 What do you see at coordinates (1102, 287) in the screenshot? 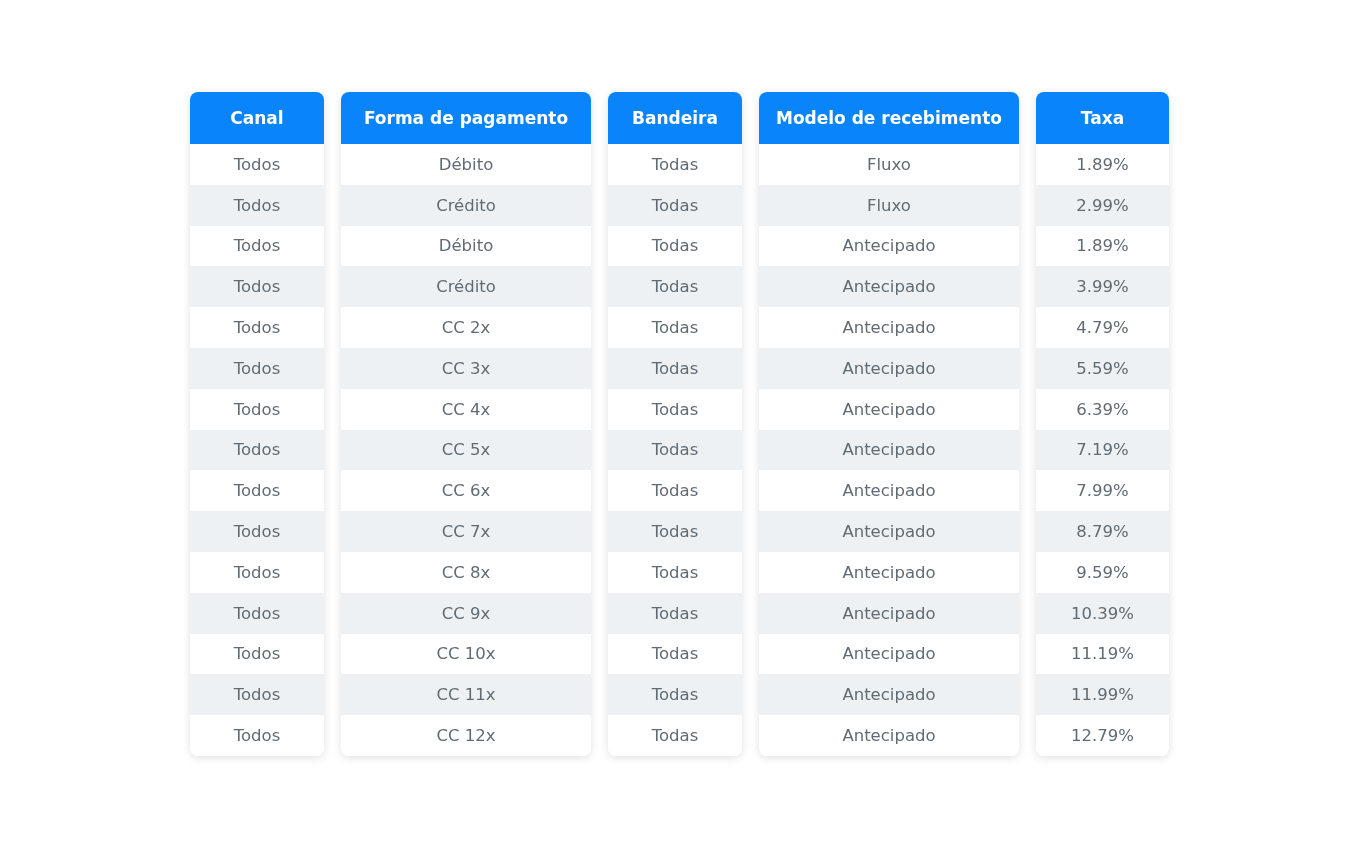
I see `table-cell: 3.99%` at bounding box center [1102, 287].